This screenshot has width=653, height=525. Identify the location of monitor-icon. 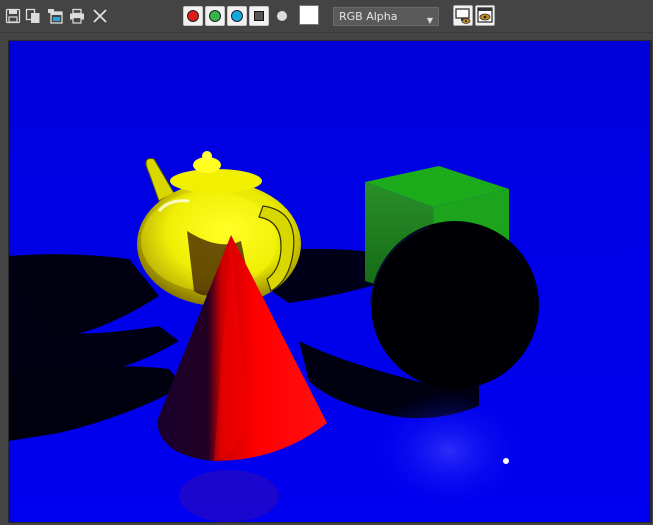
(463, 16).